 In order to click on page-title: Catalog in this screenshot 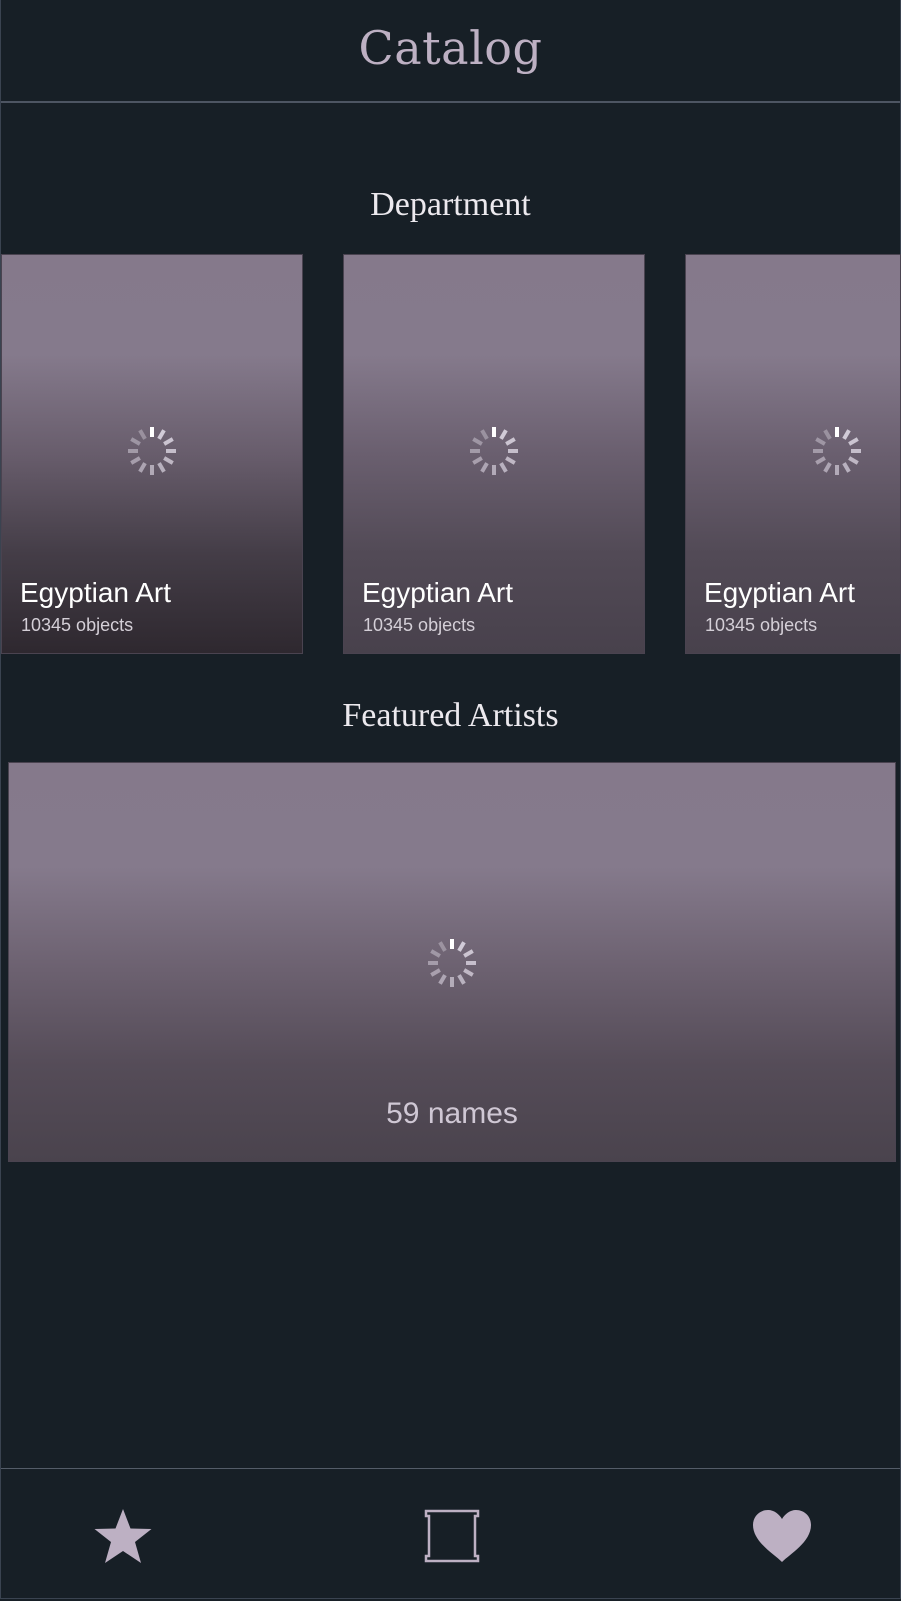, I will do `click(450, 47)`.